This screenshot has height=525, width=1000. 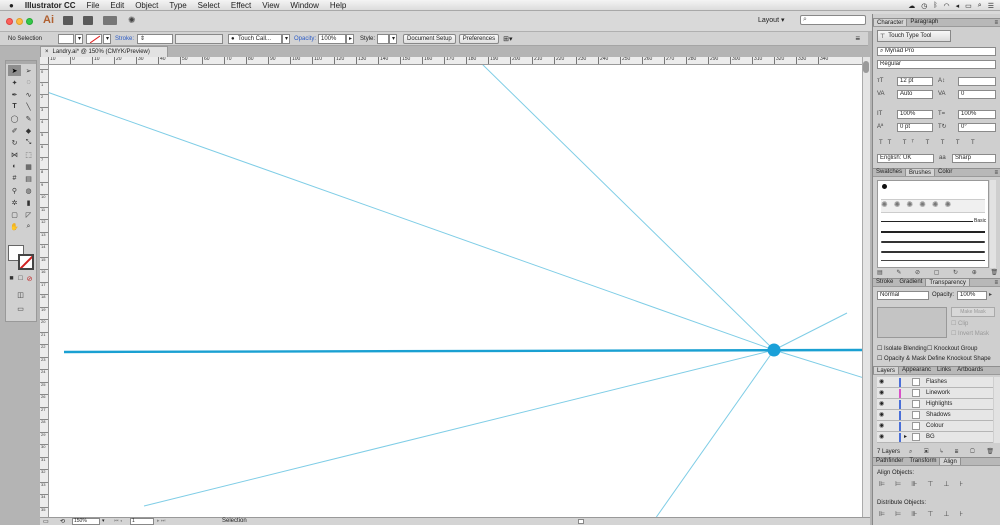 What do you see at coordinates (20, 308) in the screenshot?
I see `screen-mode-icon: ▭` at bounding box center [20, 308].